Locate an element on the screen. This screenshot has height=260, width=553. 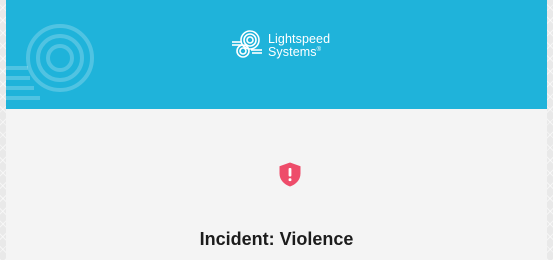
background-logo-watermark-icon is located at coordinates (50, 62).